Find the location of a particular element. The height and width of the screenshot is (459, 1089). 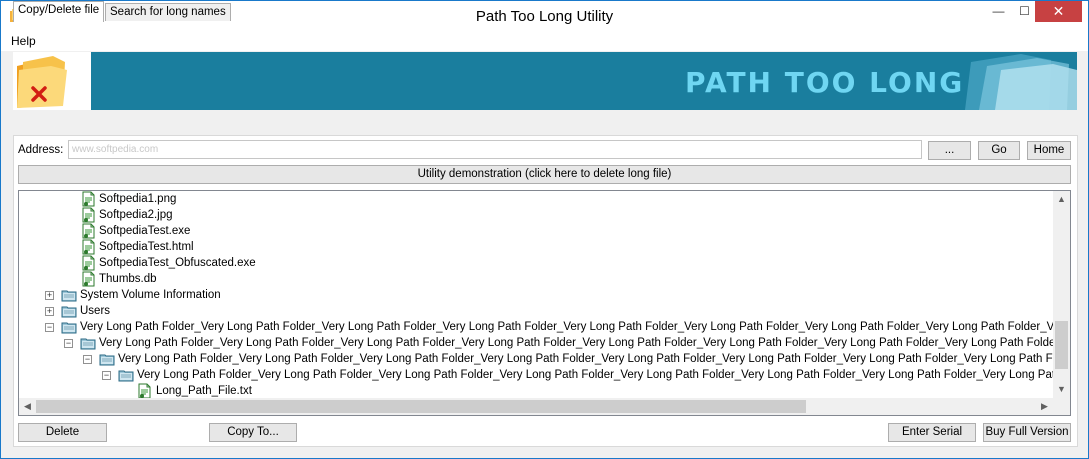

vertical-scrollbar: ▲ ▼ is located at coordinates (1061, 294).